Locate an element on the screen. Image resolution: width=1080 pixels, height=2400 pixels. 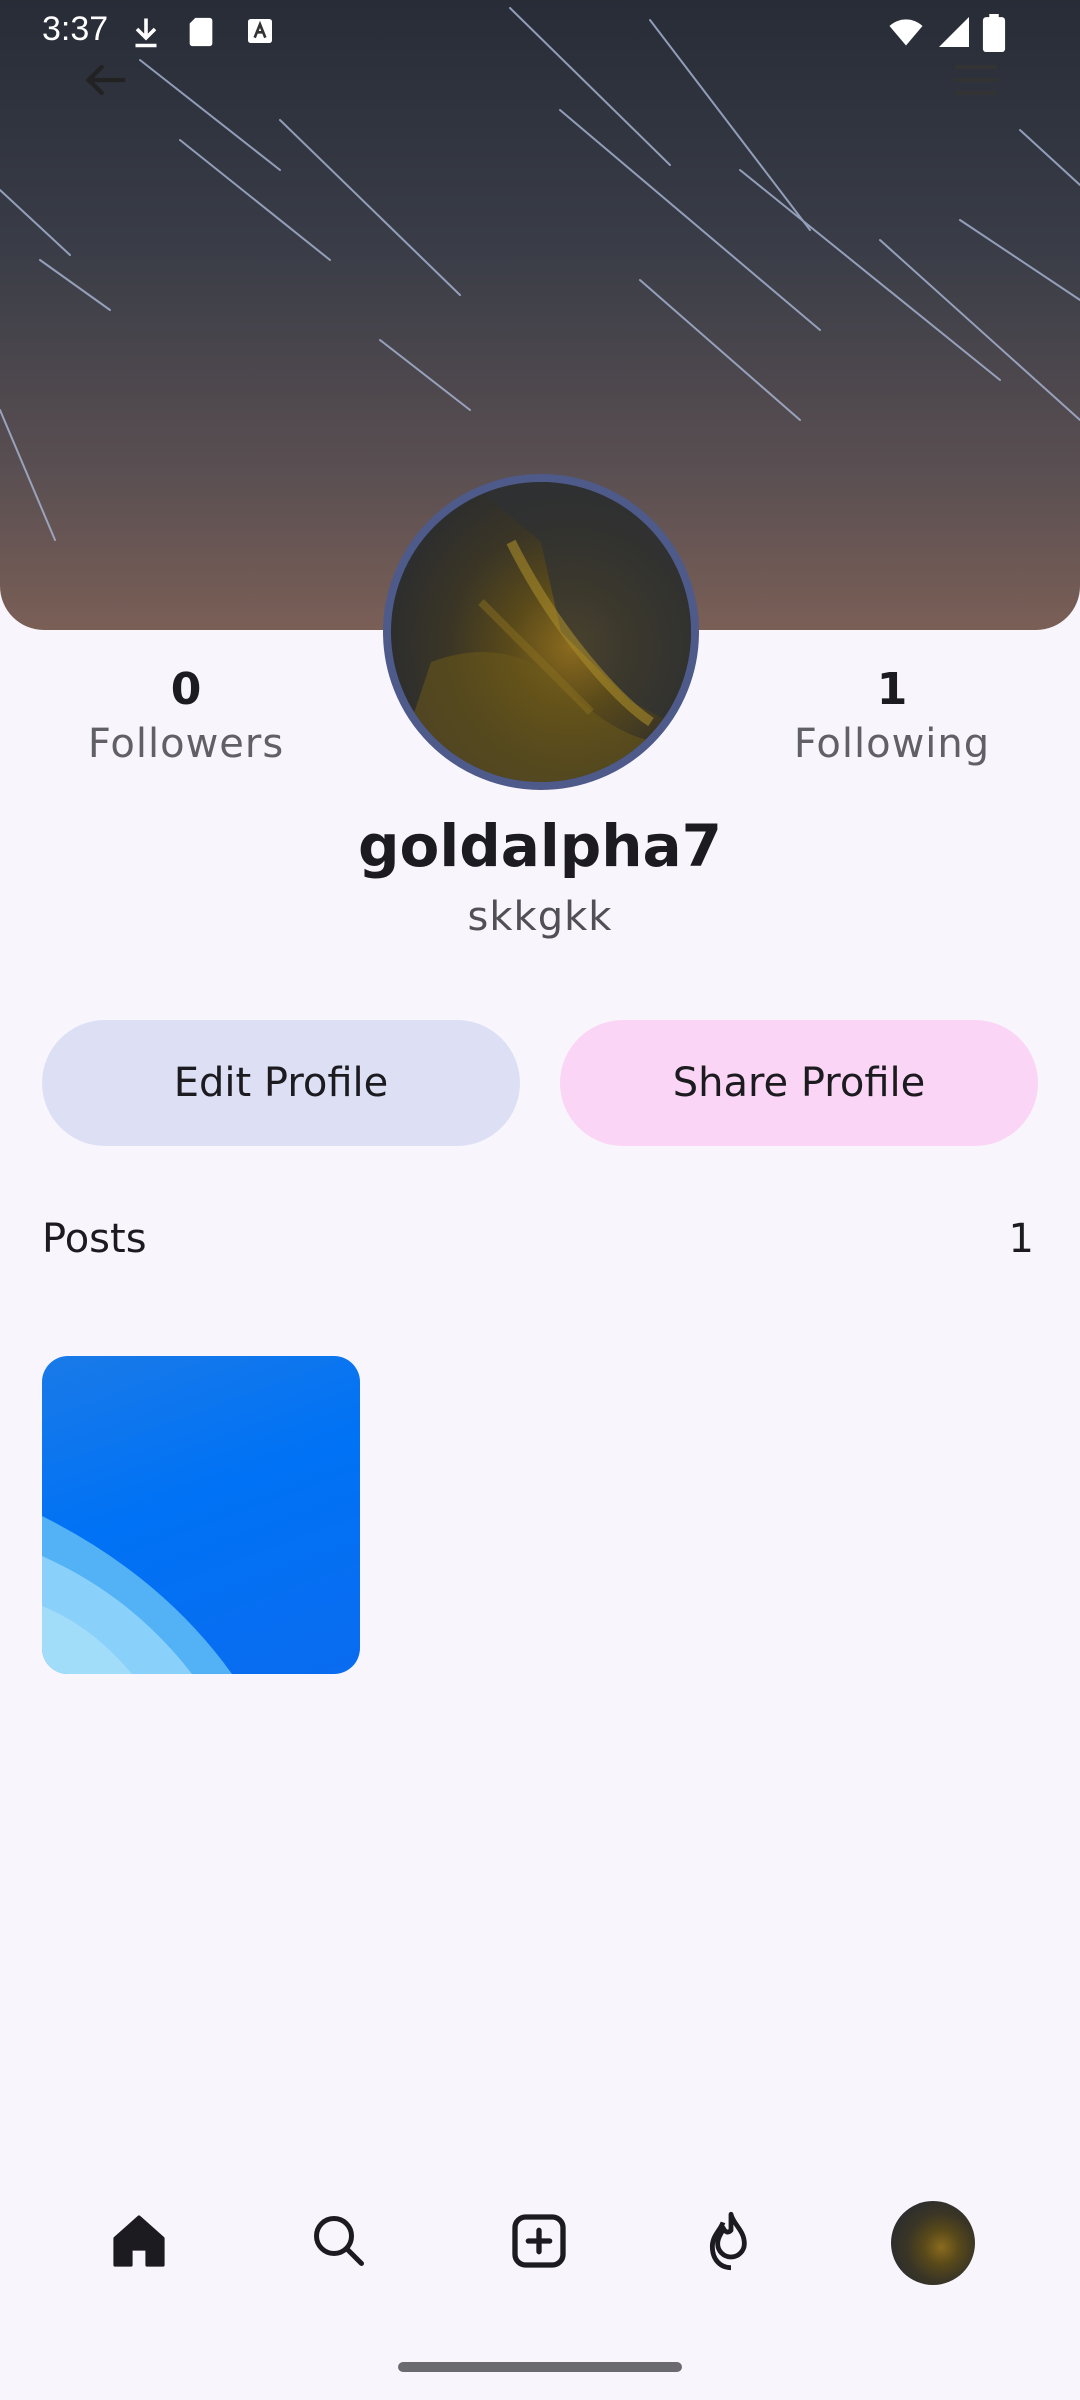
post-wave-graphic is located at coordinates (137, 1595).